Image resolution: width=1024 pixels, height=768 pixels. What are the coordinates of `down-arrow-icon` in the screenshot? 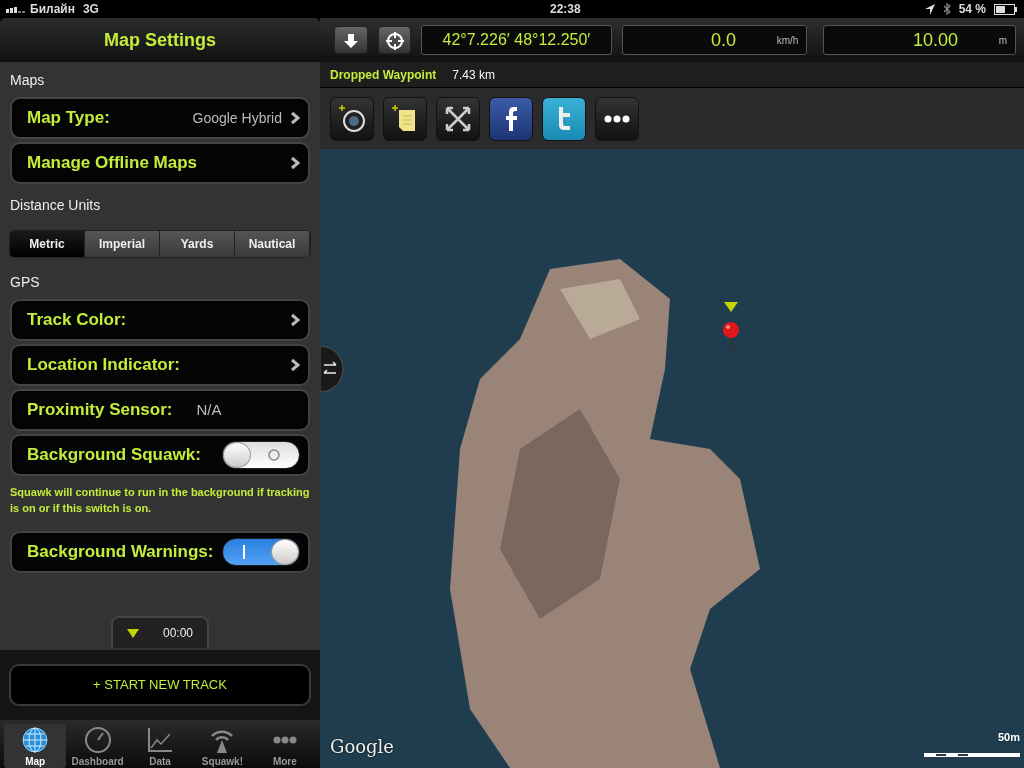 It's located at (350, 40).